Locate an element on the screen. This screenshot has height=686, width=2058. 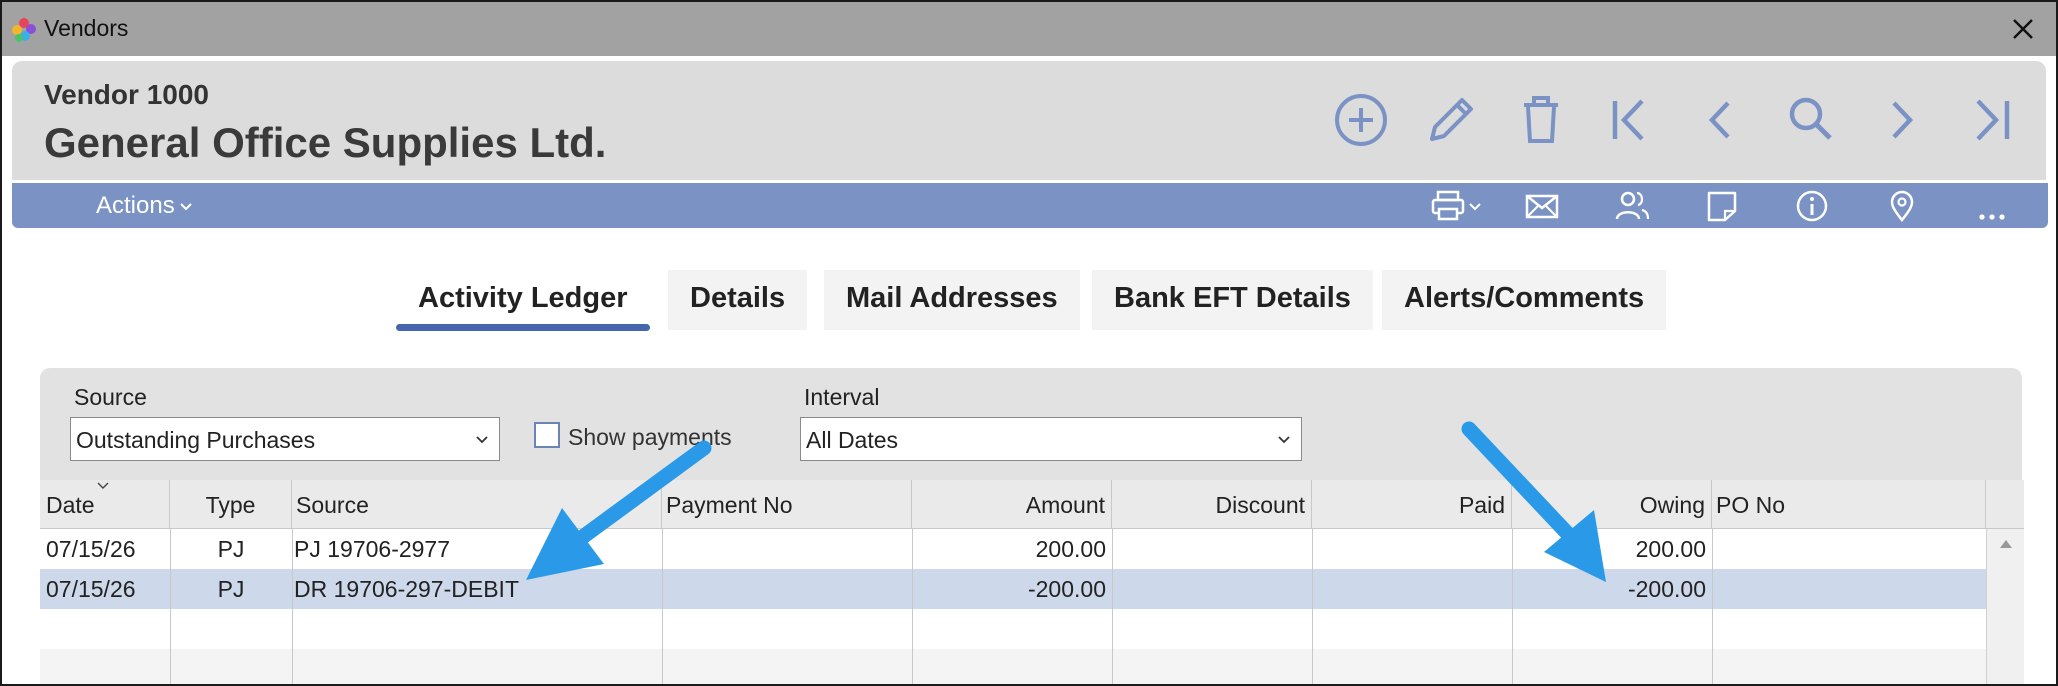
window-title: Vendors is located at coordinates (86, 28).